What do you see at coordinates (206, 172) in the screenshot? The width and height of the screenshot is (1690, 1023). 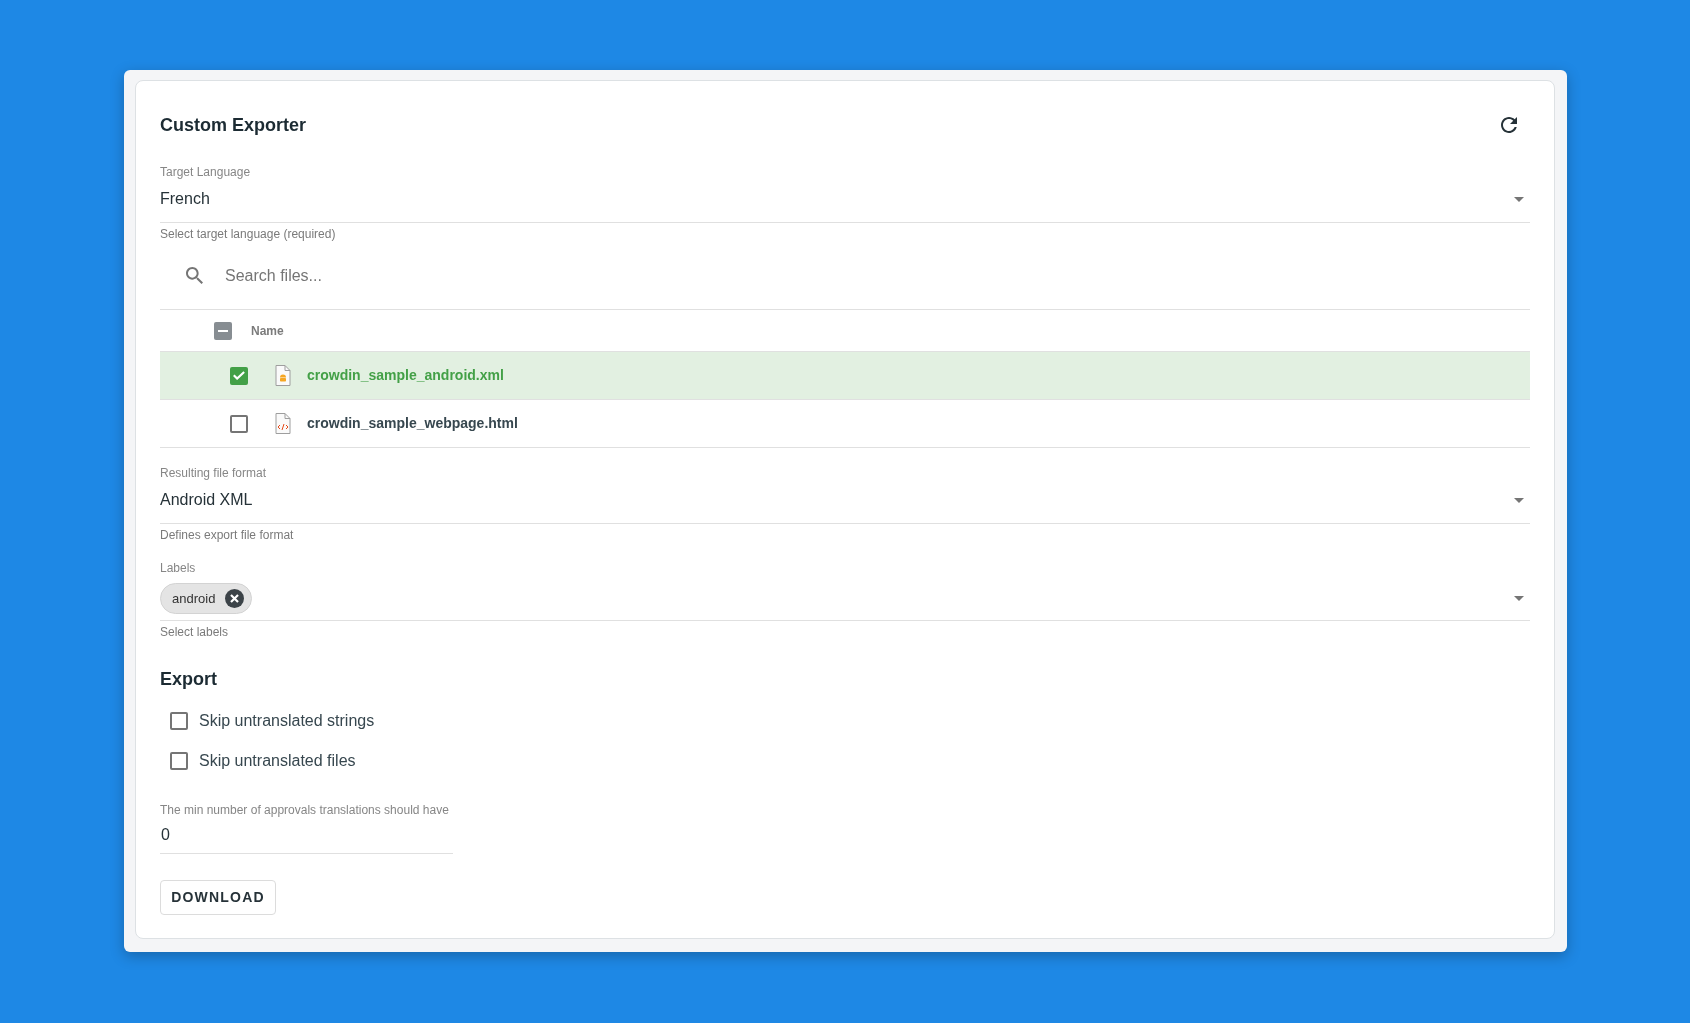 I see `field-label: Target Language` at bounding box center [206, 172].